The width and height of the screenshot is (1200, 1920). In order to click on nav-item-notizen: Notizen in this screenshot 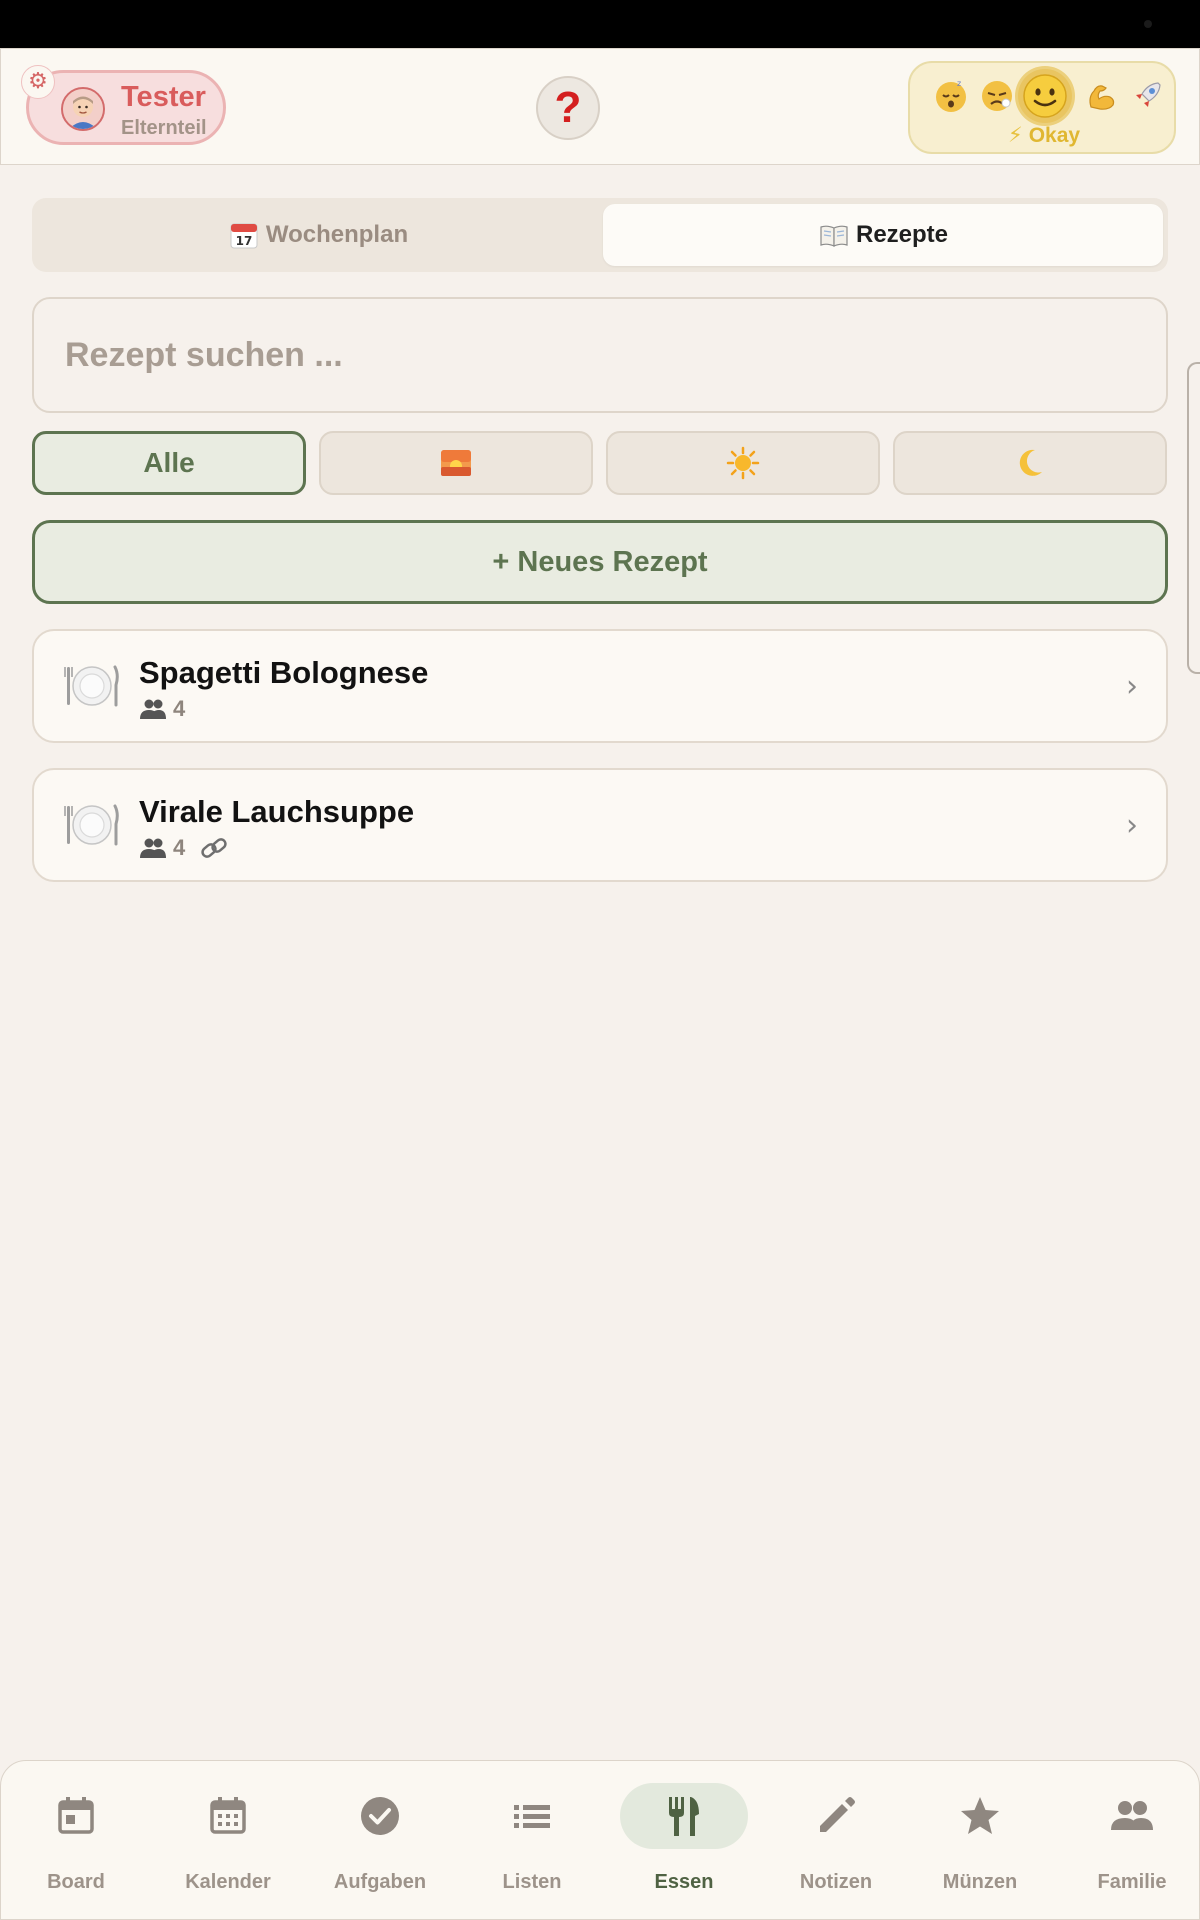, I will do `click(836, 1840)`.